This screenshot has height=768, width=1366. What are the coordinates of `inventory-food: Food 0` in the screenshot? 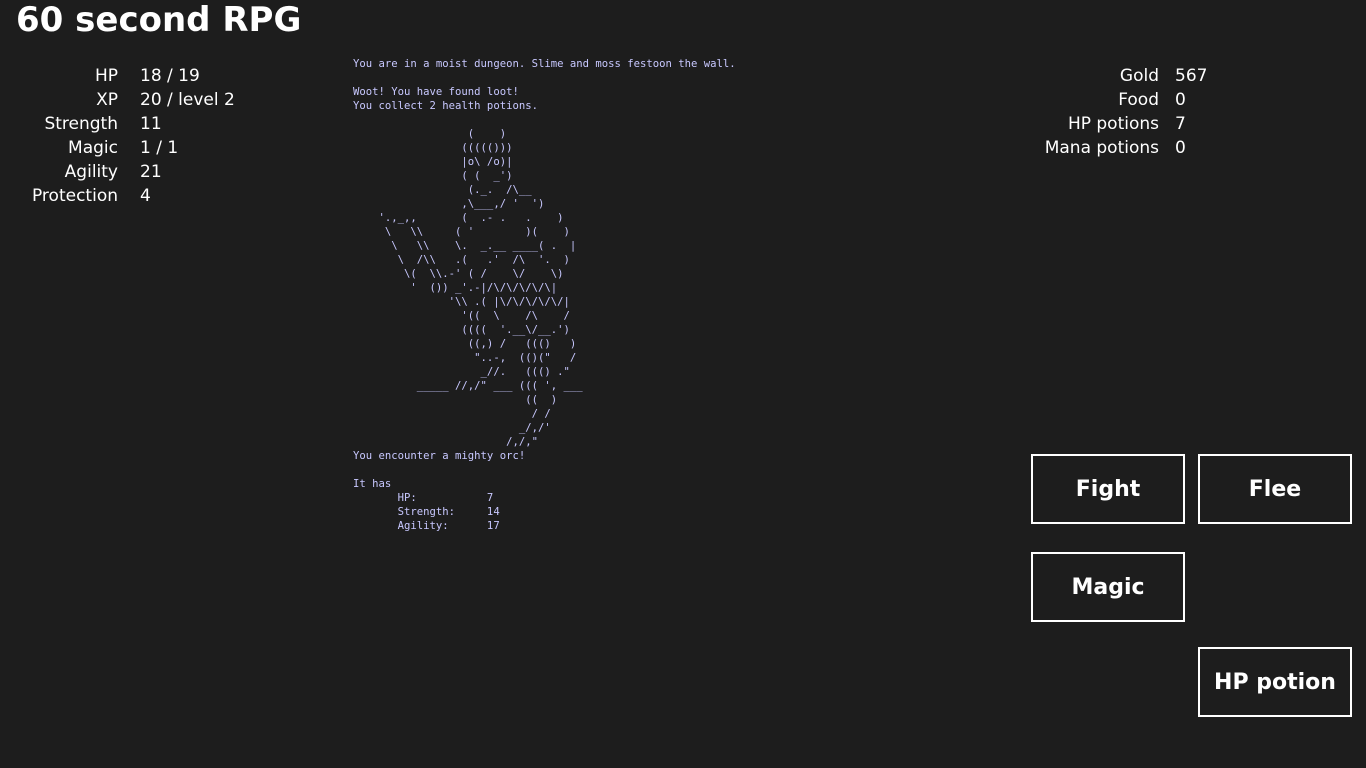 It's located at (1150, 100).